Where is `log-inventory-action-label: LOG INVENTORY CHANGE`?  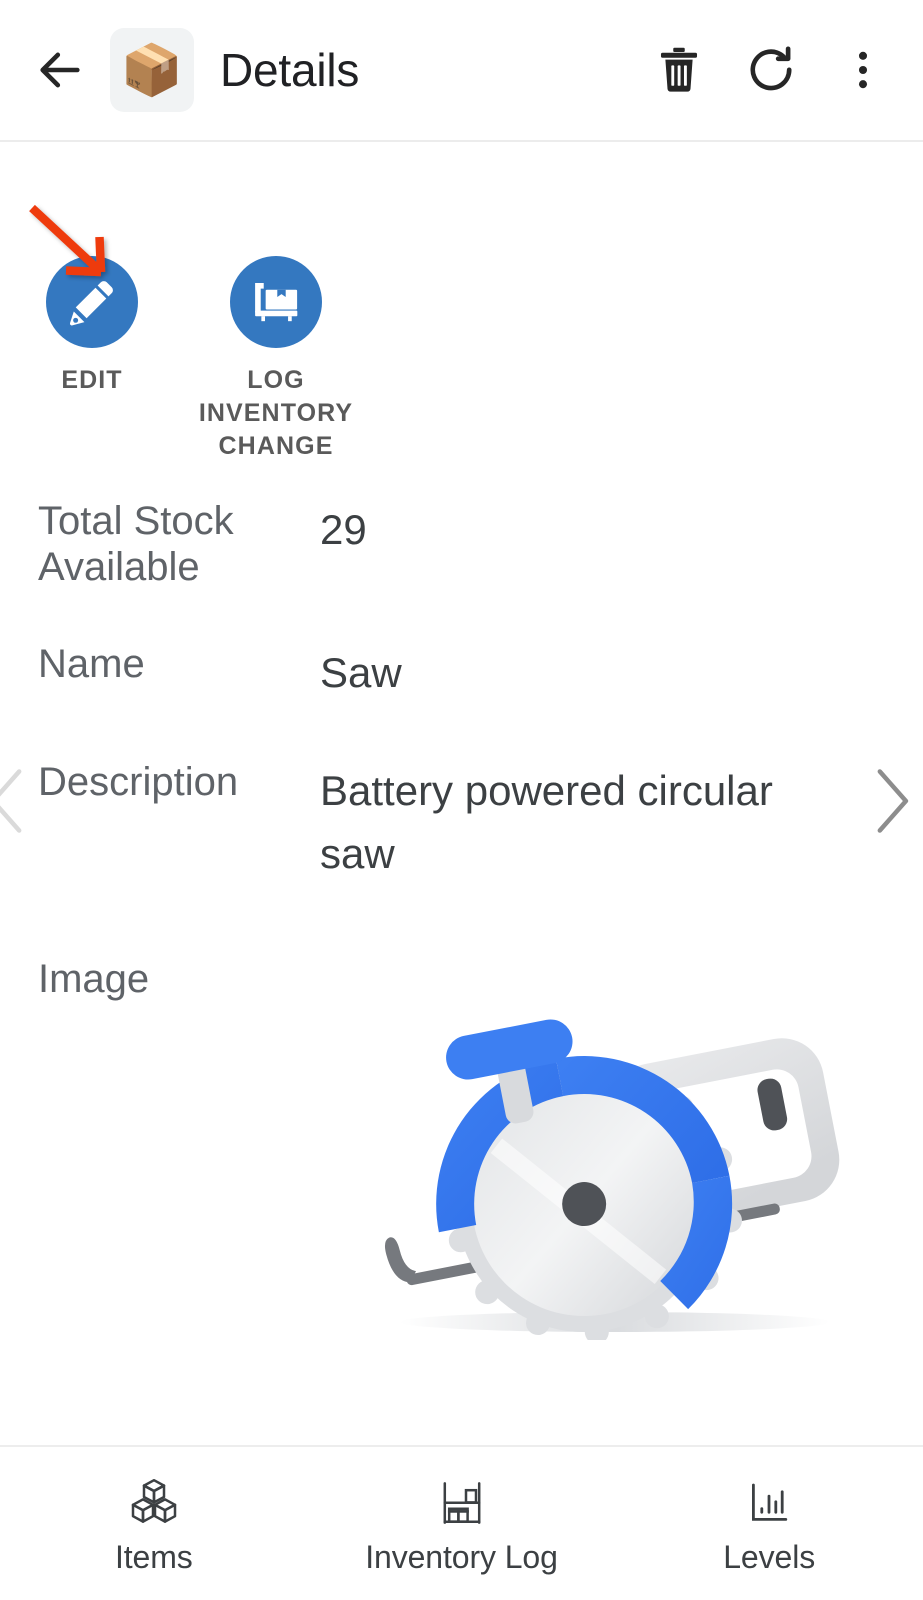
log-inventory-action-label: LOG INVENTORY CHANGE is located at coordinates (276, 413).